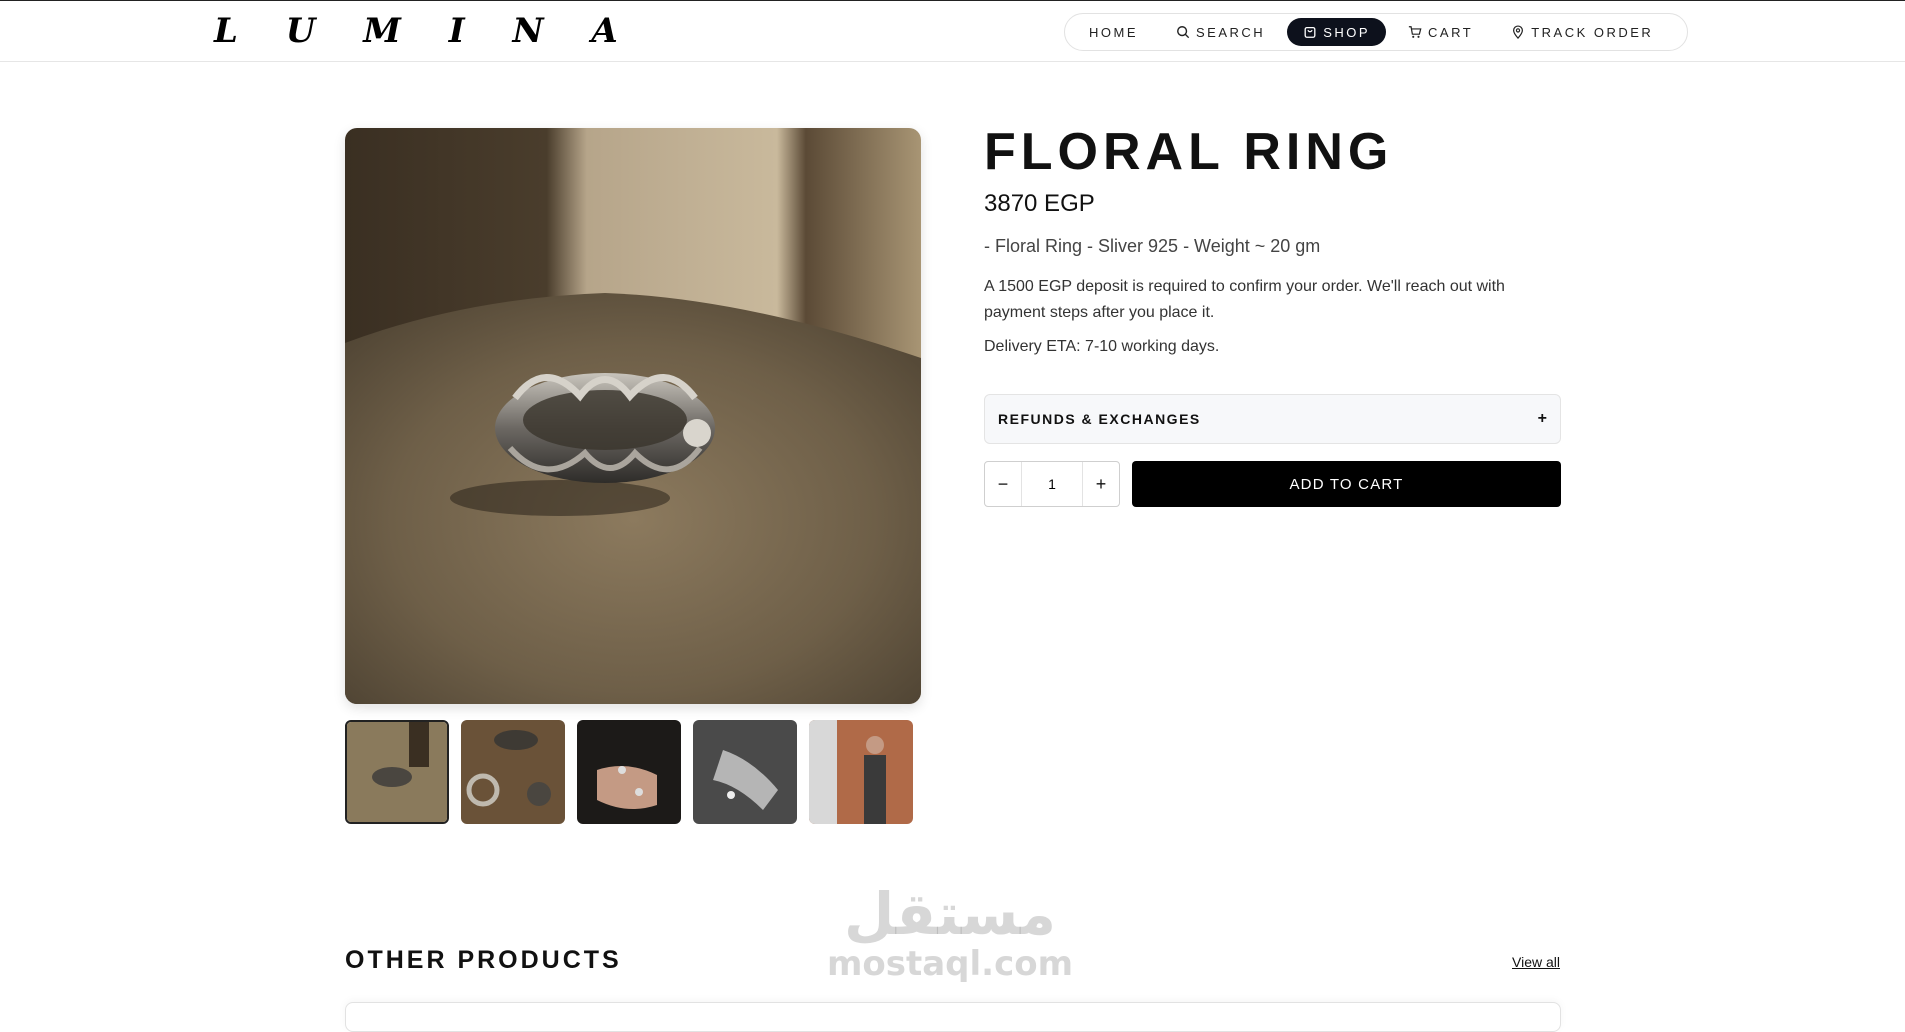  What do you see at coordinates (950, 964) in the screenshot?
I see `watermark-latin: mostaql.com` at bounding box center [950, 964].